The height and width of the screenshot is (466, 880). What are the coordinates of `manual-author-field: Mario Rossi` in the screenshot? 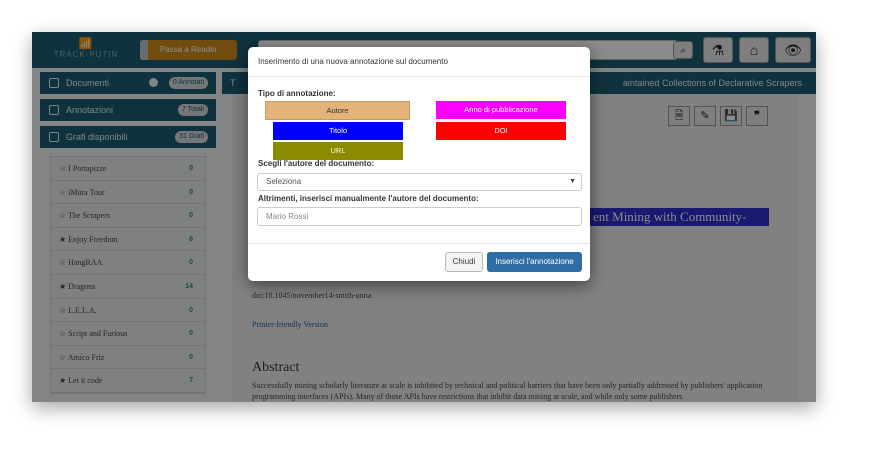 It's located at (419, 216).